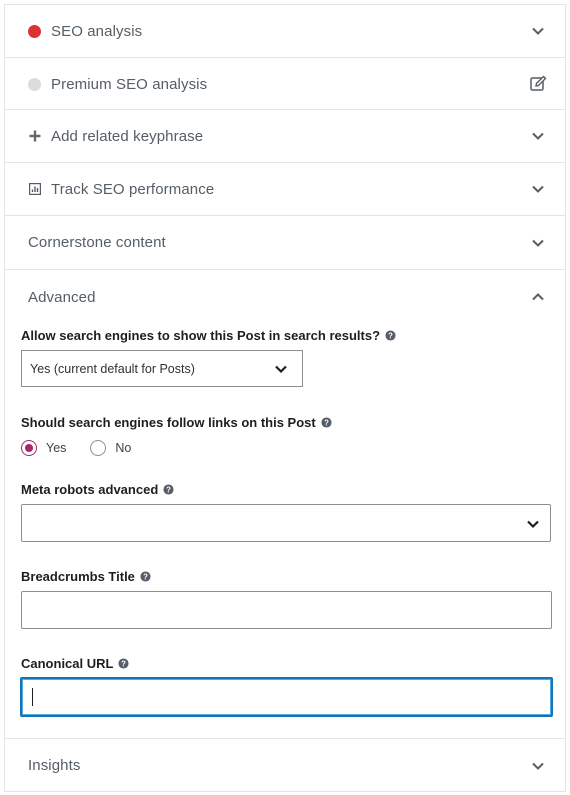  I want to click on section-title: Cornerstone content, so click(97, 242).